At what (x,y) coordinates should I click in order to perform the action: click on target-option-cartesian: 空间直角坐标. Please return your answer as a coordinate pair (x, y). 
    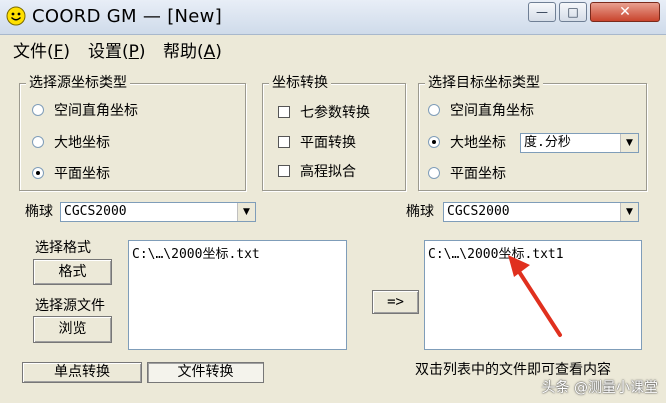
    Looking at the image, I should click on (481, 111).